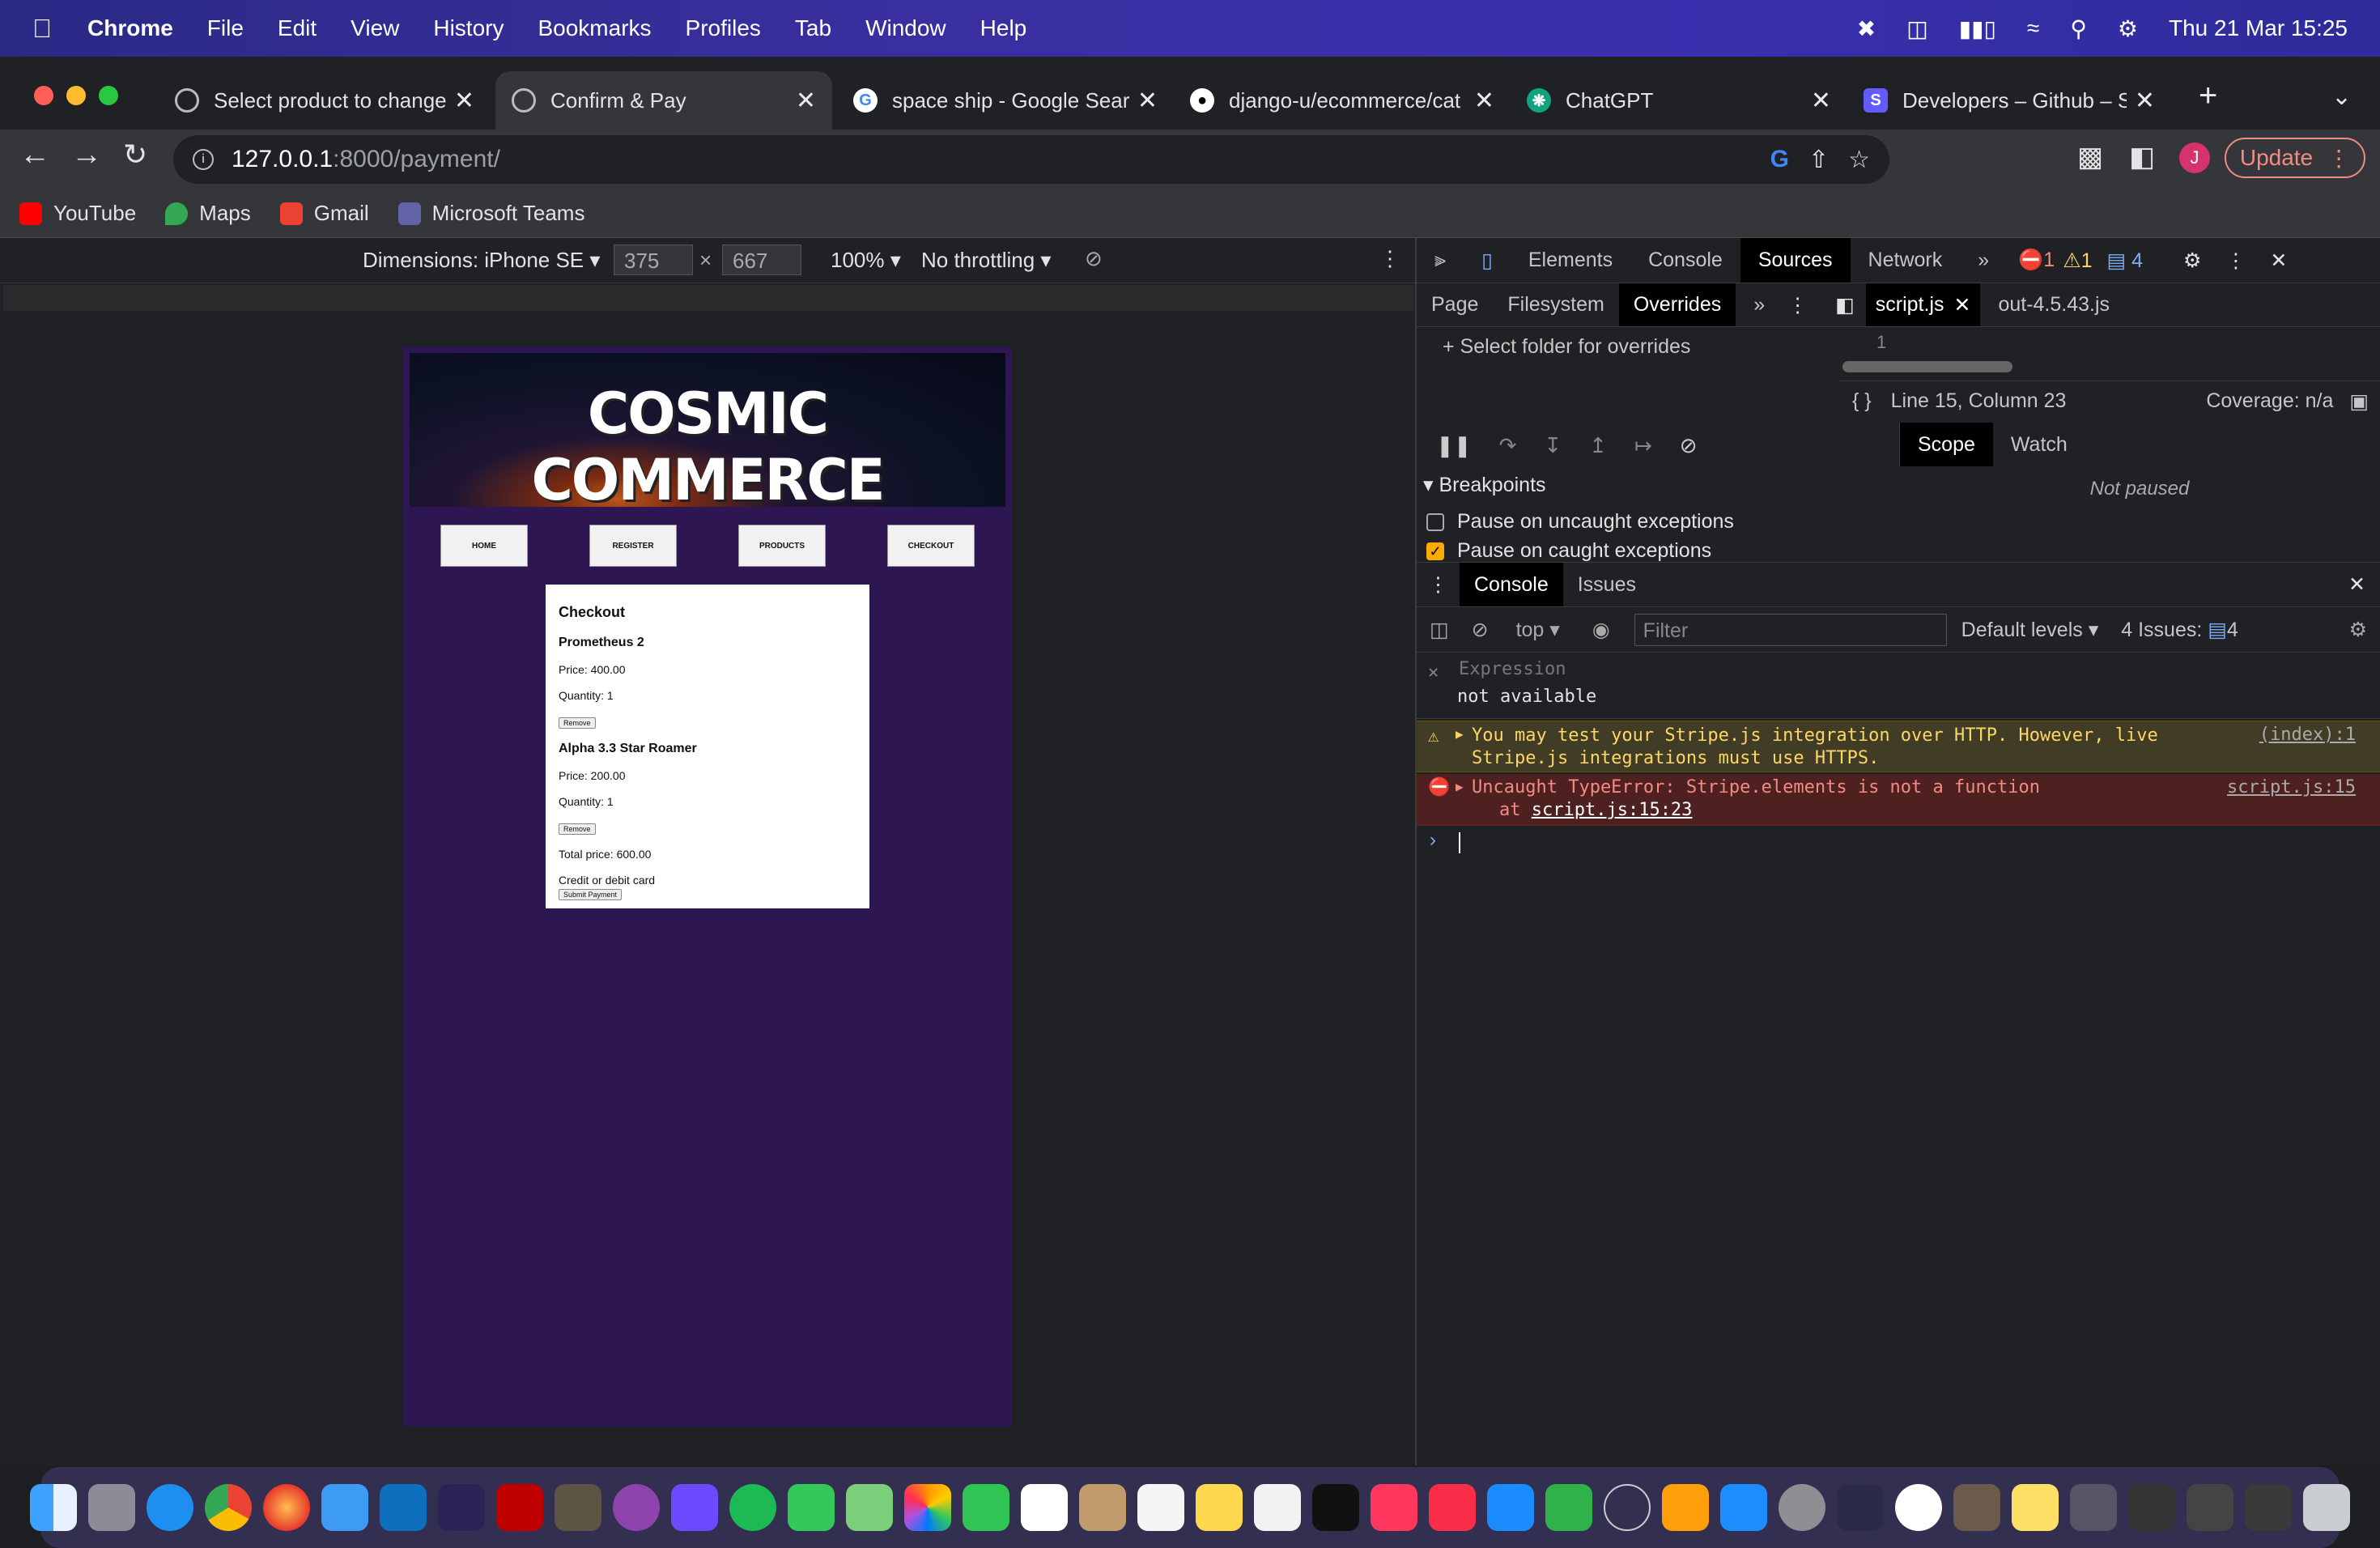  I want to click on more-subtabs-icon: », so click(1759, 305).